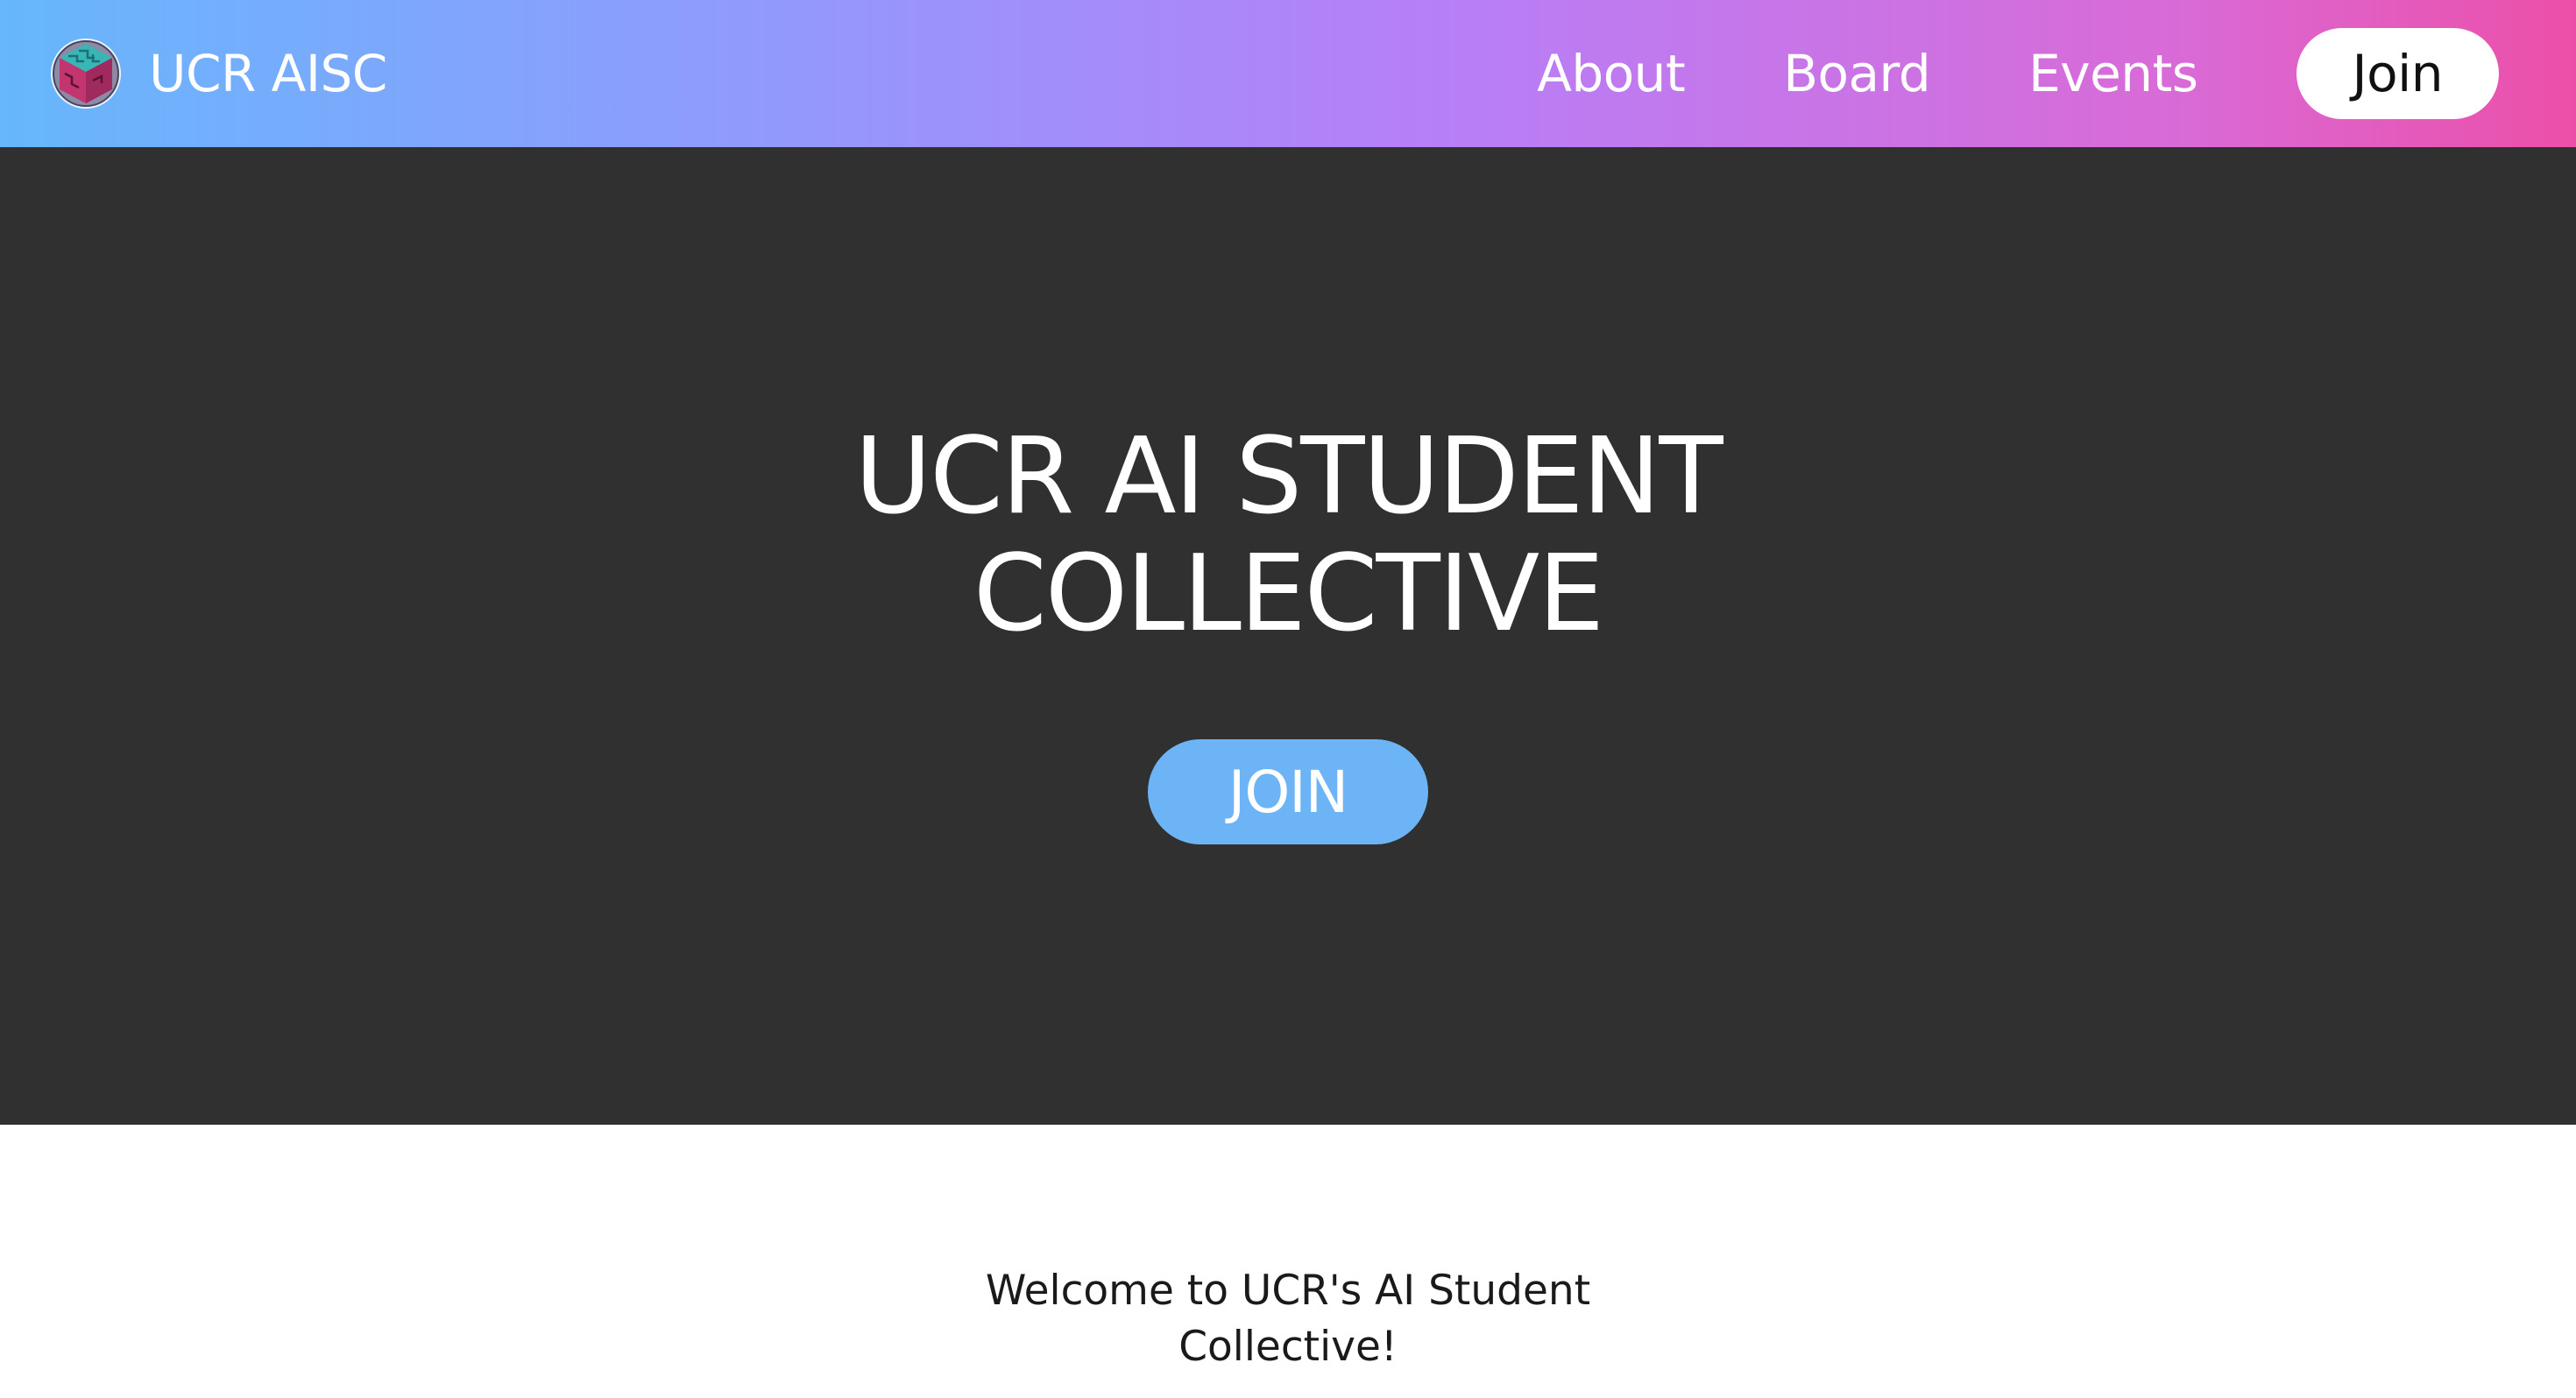 This screenshot has height=1398, width=2576. What do you see at coordinates (2018, 73) in the screenshot?
I see `main-nav: About Board Events Join` at bounding box center [2018, 73].